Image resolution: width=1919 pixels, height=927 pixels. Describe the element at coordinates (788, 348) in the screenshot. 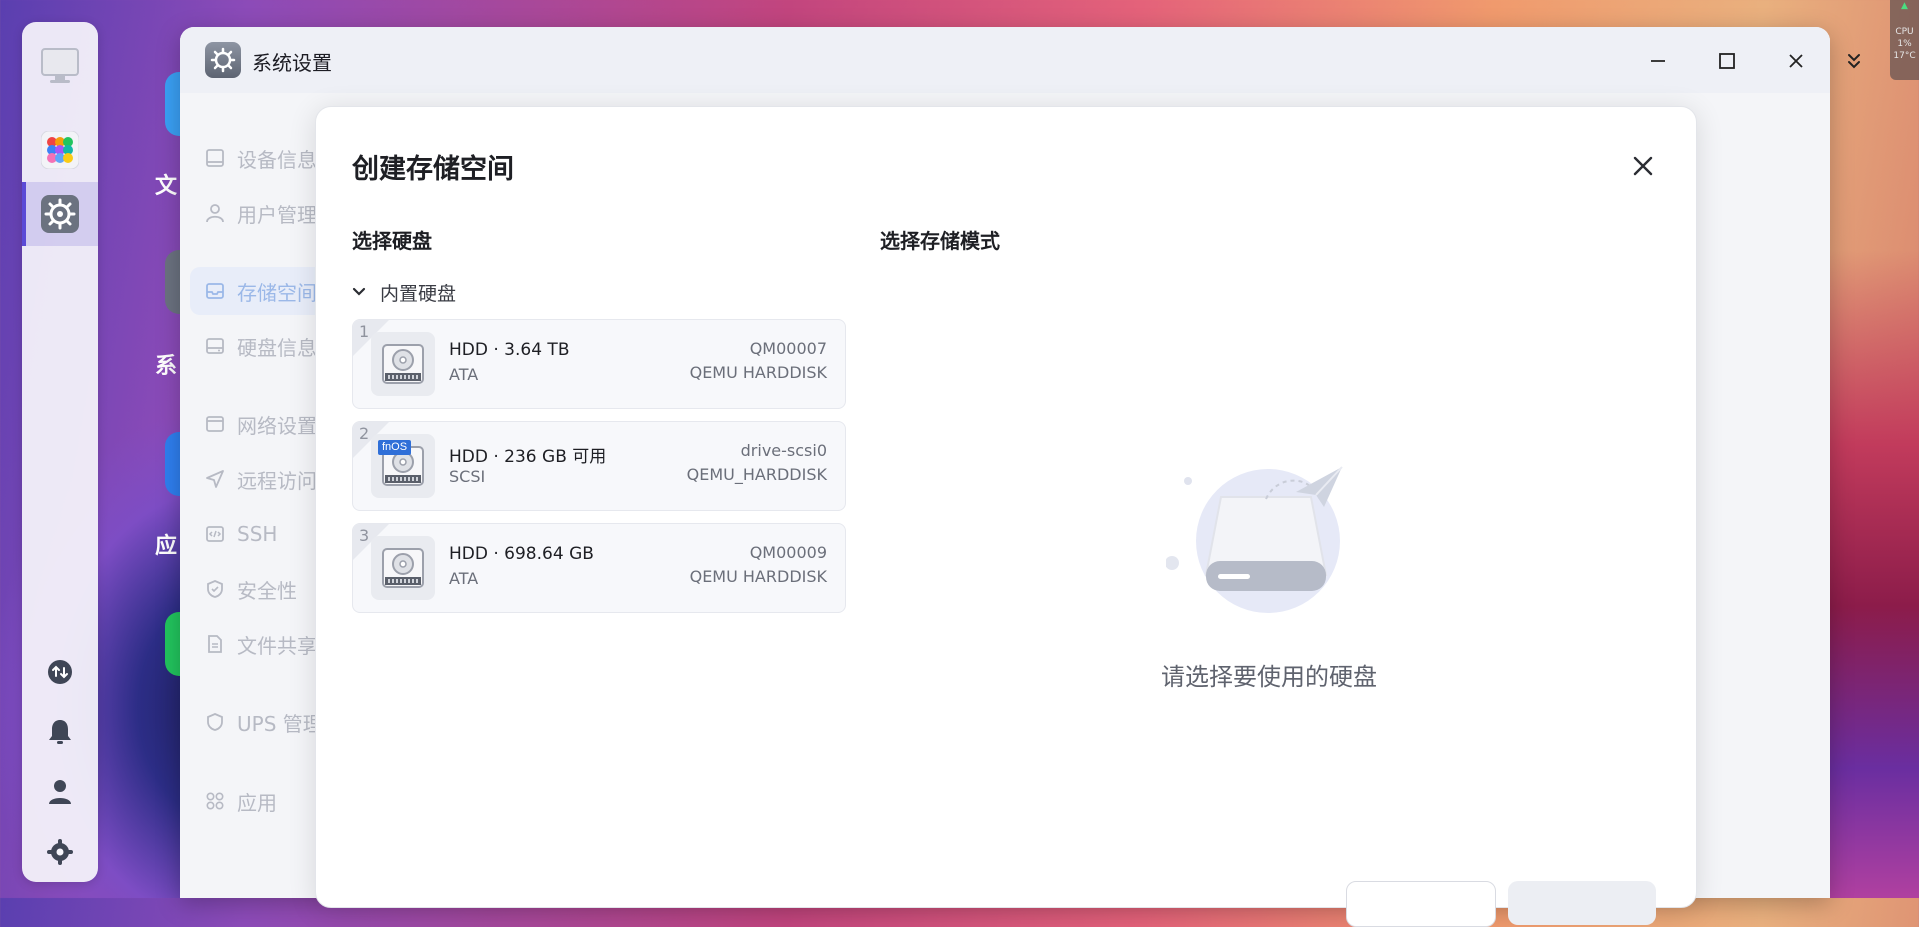

I see `disk-serial: QM00007` at that location.